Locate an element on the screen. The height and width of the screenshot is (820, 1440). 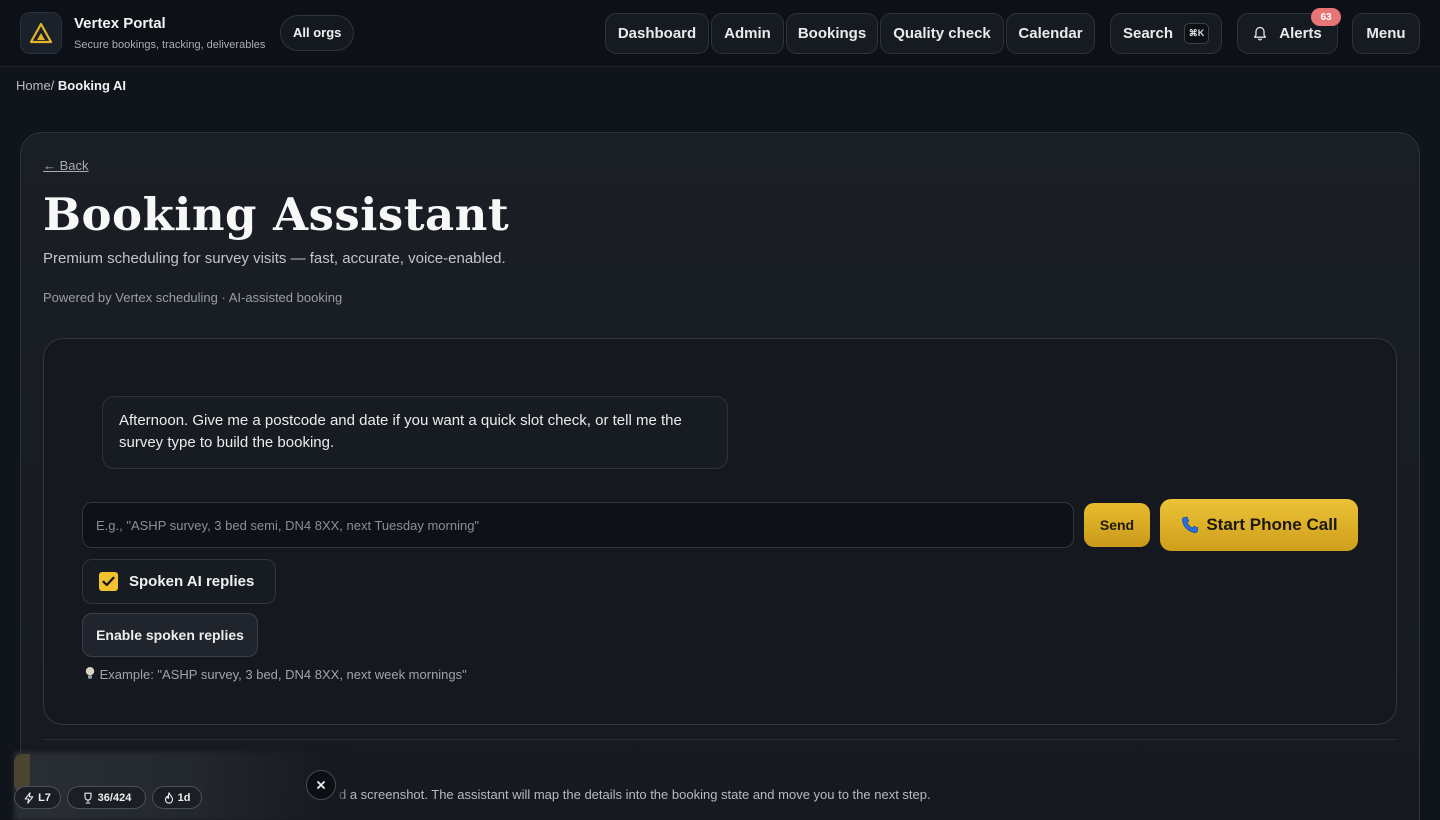
chat-input is located at coordinates (578, 525).